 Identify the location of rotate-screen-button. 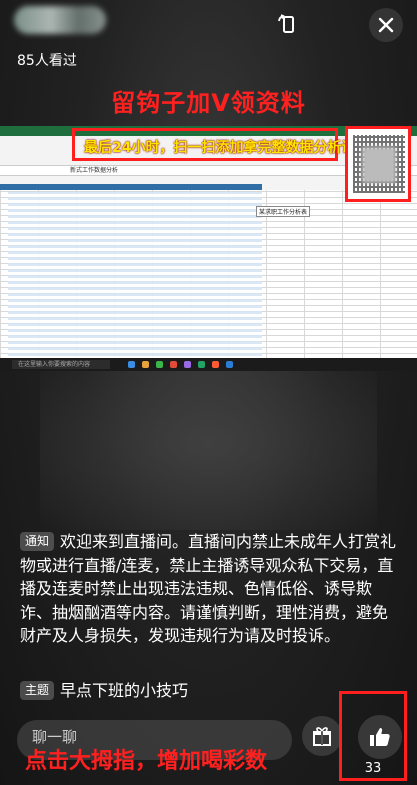
(288, 25).